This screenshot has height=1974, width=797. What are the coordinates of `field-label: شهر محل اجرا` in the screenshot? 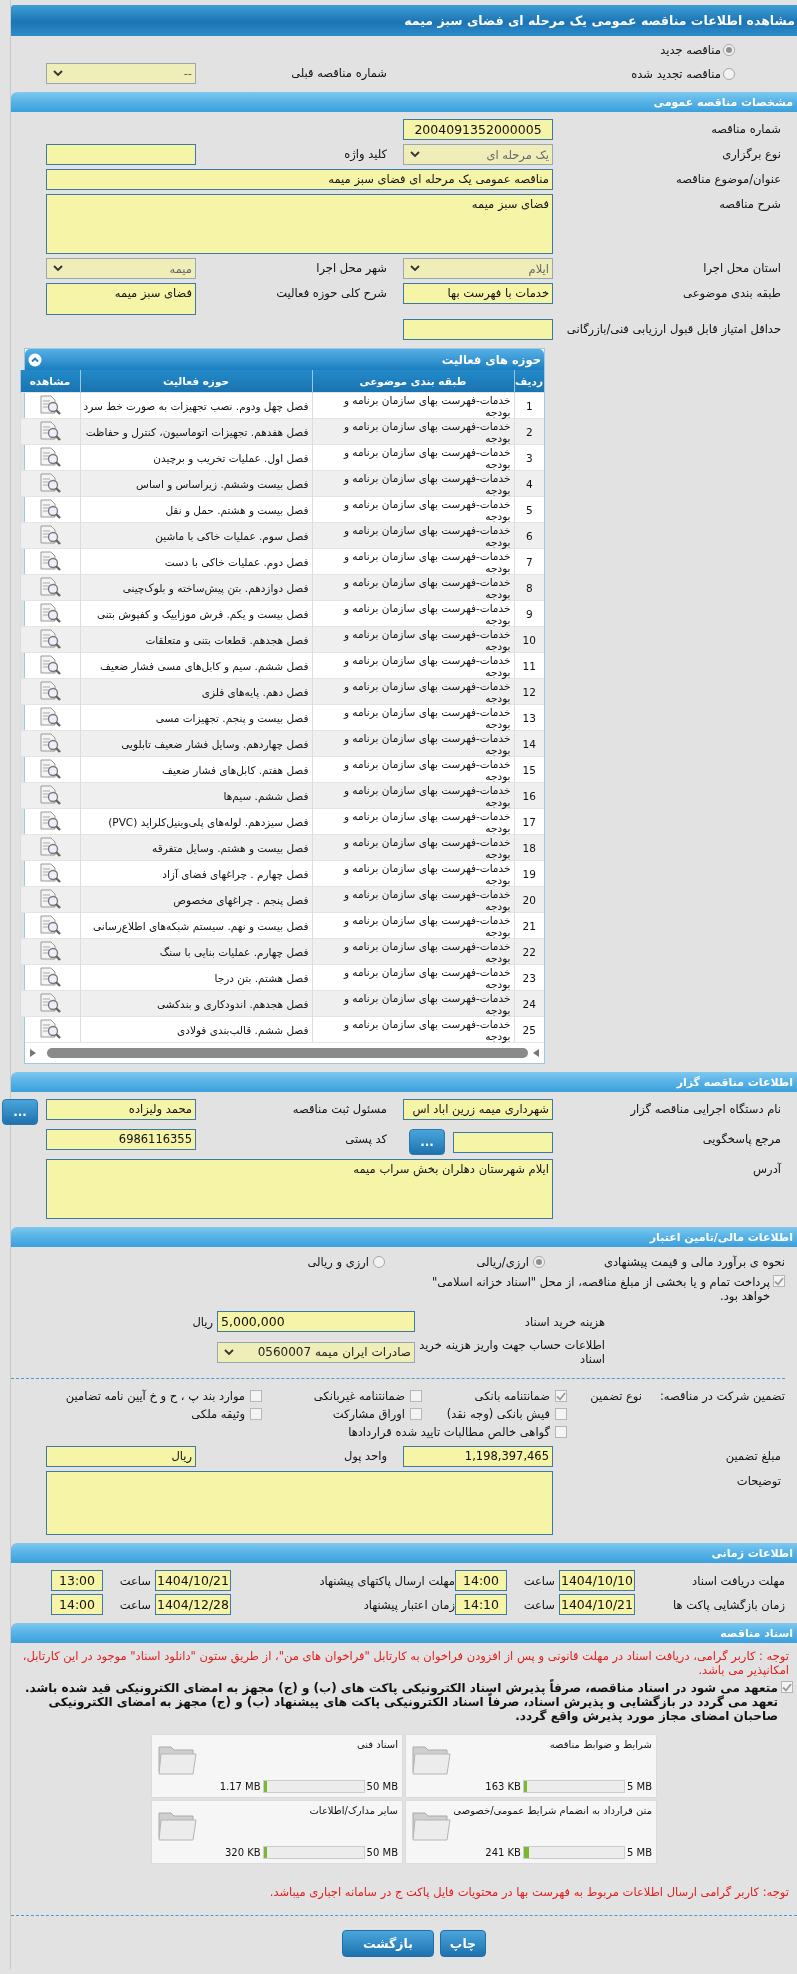 It's located at (351, 267).